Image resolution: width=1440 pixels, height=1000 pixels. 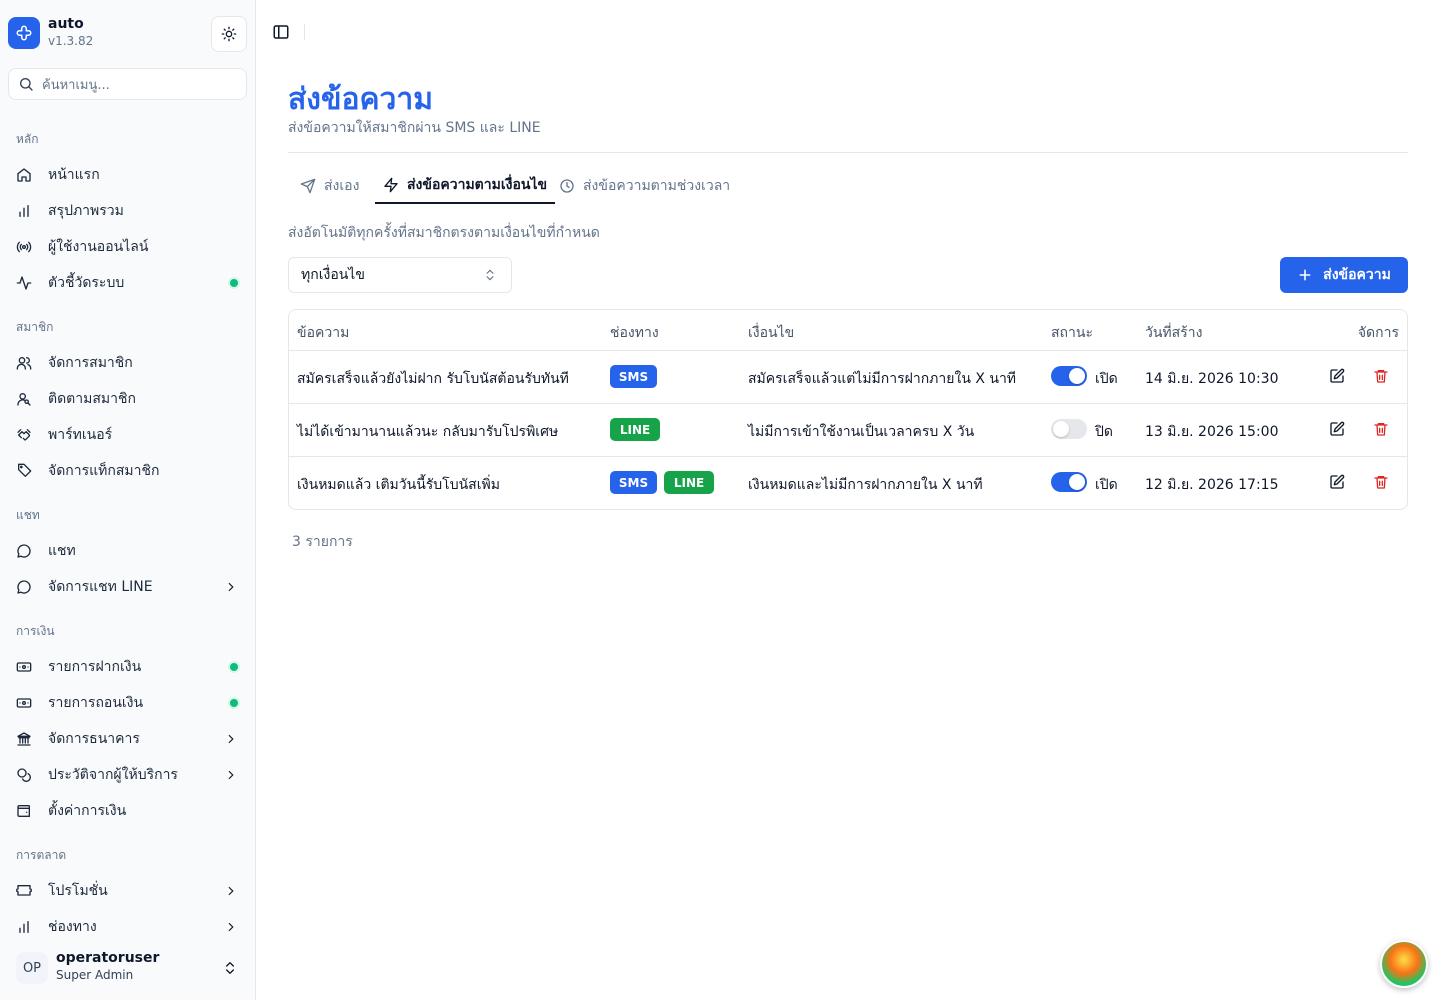 I want to click on sidebar-group-label: สมาชิก, so click(x=35, y=327).